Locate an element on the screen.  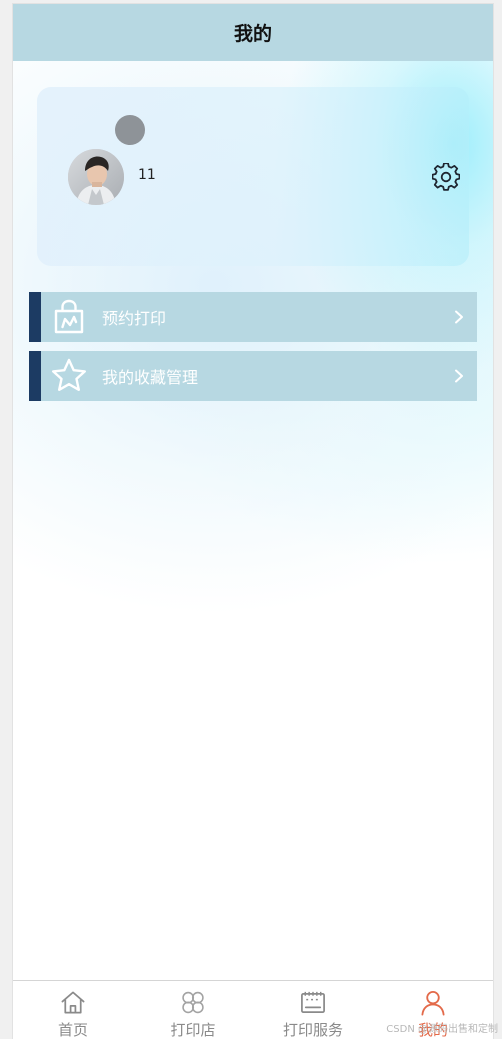
tab-home: 首页 is located at coordinates (73, 1010).